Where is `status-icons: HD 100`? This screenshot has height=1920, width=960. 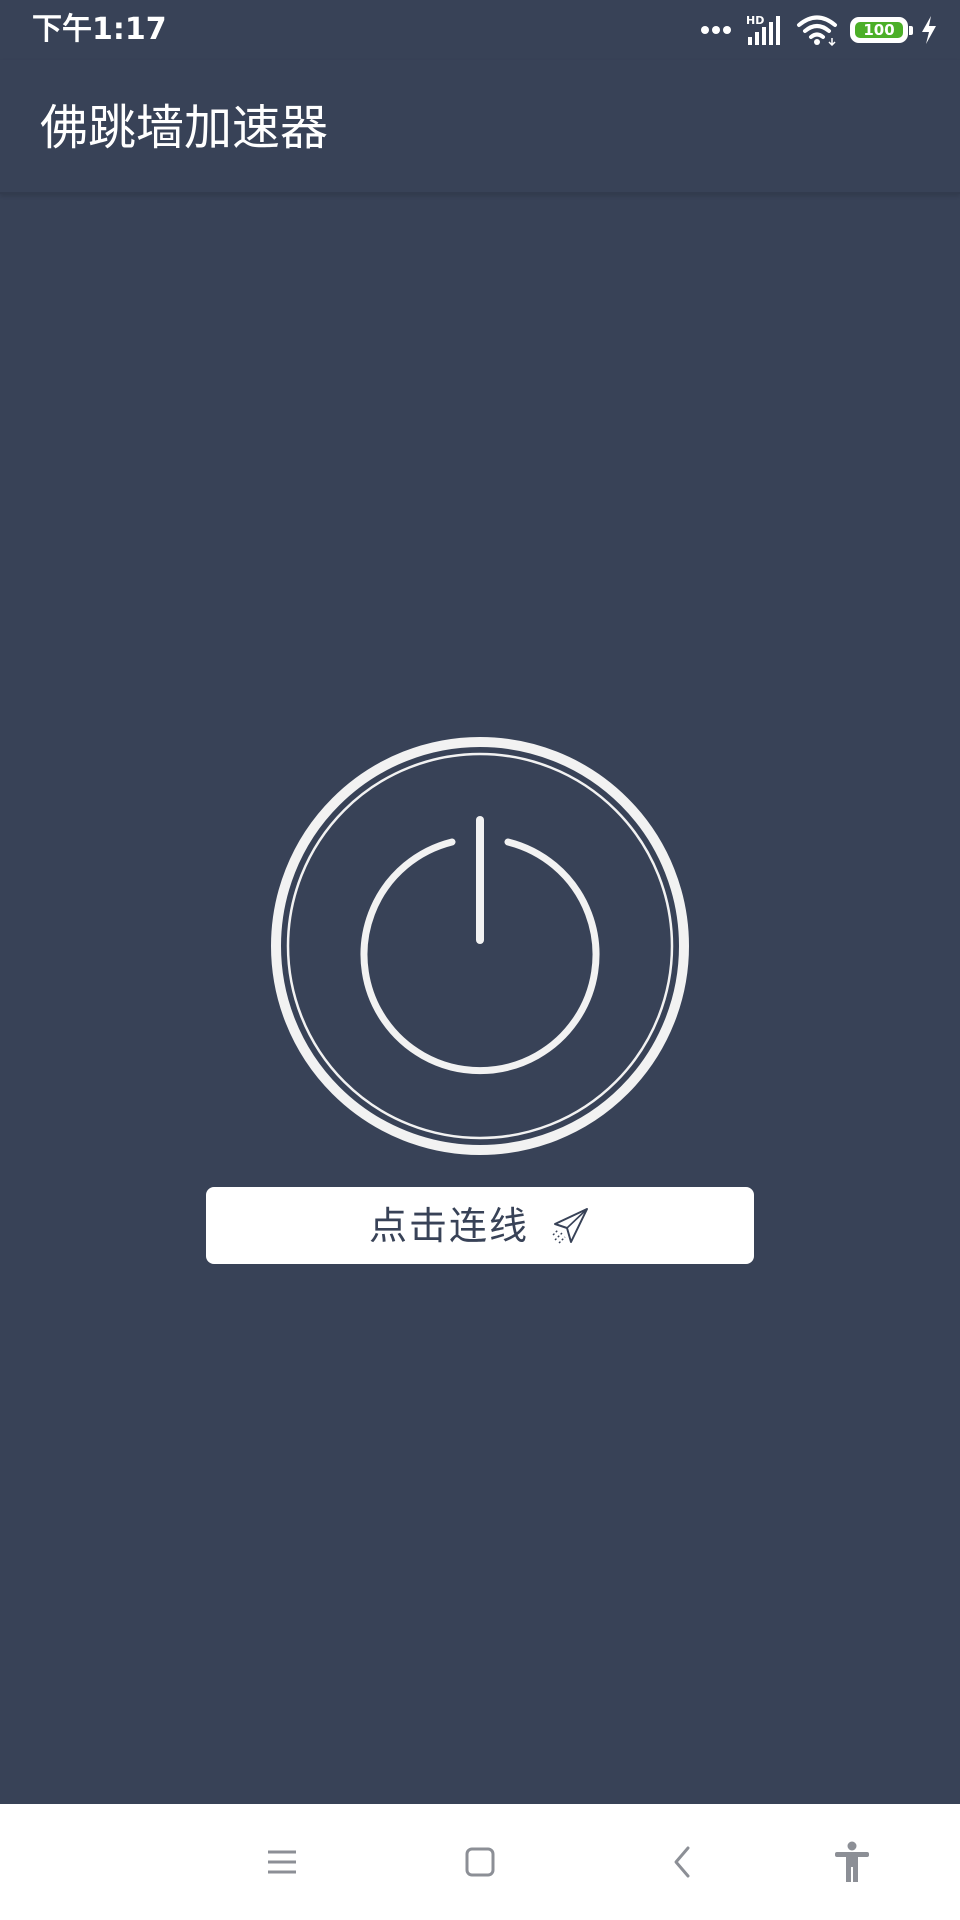 status-icons: HD 100 is located at coordinates (819, 30).